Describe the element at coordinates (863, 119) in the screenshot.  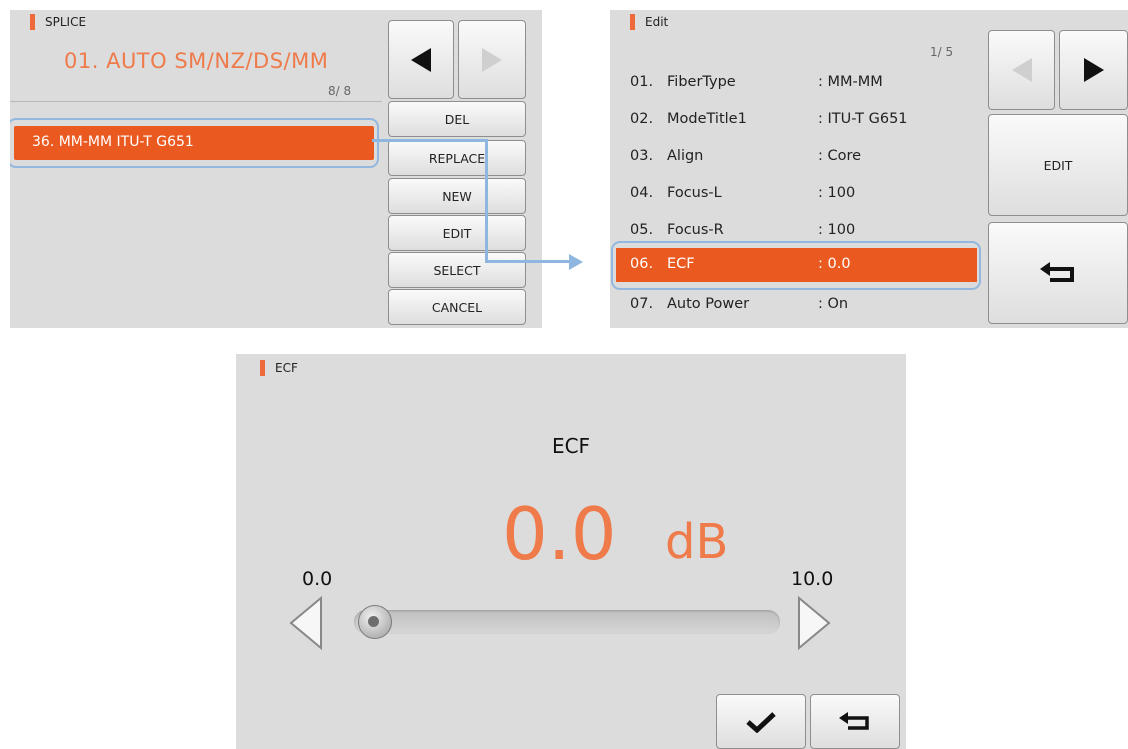
I see `row-value: : ITU-T G651` at that location.